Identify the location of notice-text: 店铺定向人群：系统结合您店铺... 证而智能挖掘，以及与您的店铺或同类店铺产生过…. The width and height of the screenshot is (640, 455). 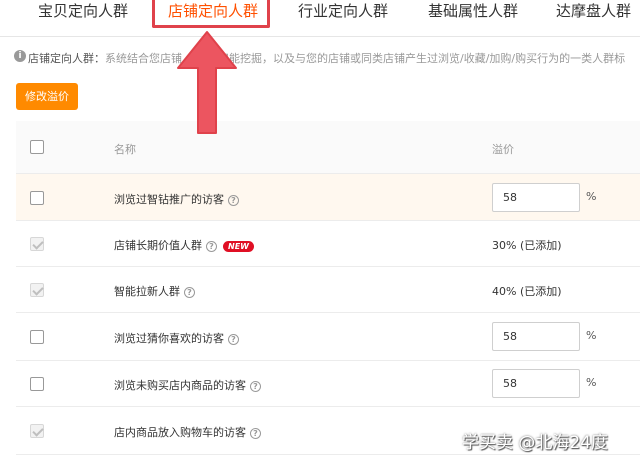
(334, 58).